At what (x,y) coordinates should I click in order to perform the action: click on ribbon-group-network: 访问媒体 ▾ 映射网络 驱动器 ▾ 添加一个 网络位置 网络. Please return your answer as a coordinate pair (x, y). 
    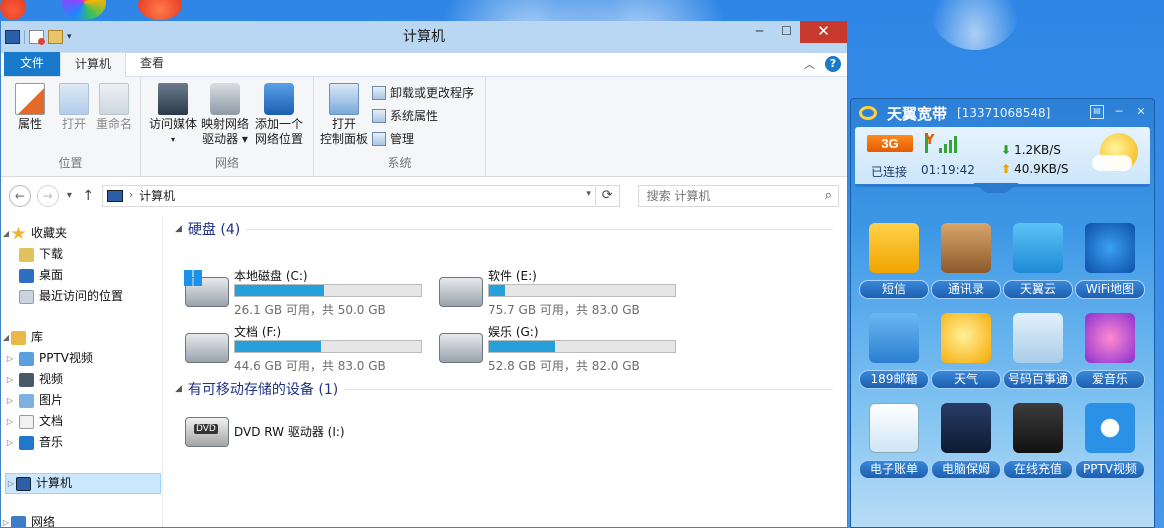
    Looking at the image, I should click on (227, 126).